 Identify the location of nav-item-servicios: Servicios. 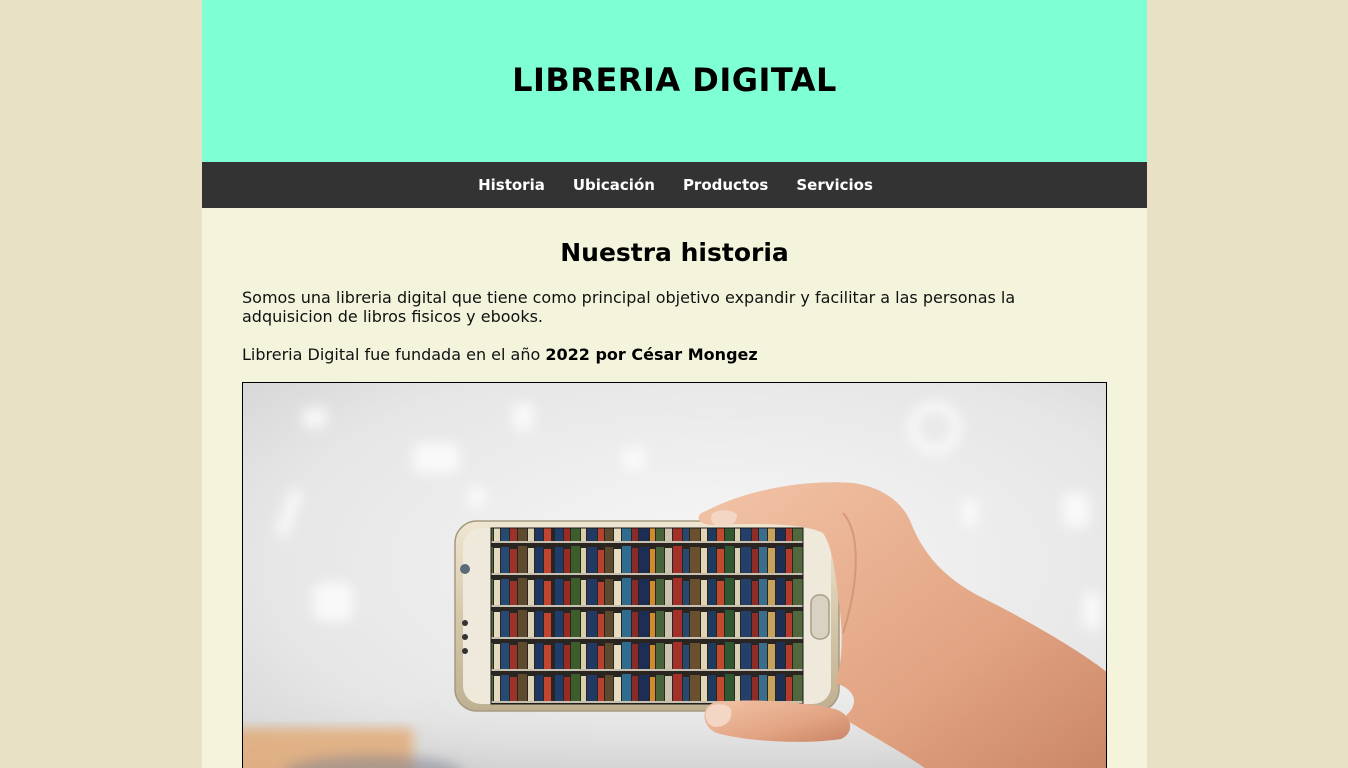
(834, 185).